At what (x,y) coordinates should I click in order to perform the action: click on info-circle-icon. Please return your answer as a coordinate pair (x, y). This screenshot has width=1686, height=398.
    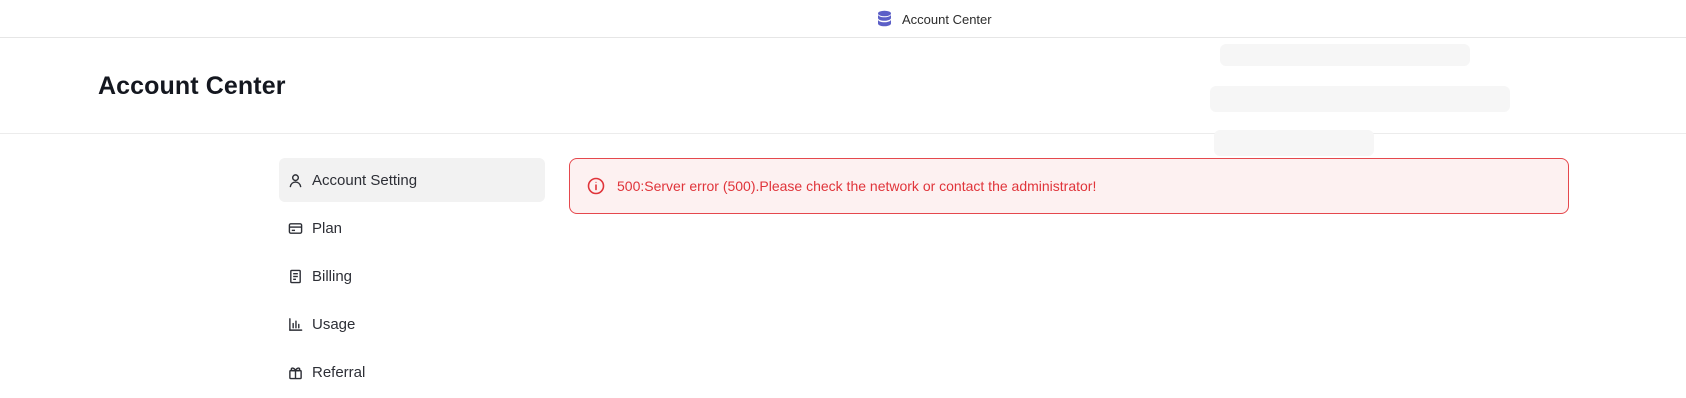
    Looking at the image, I should click on (596, 186).